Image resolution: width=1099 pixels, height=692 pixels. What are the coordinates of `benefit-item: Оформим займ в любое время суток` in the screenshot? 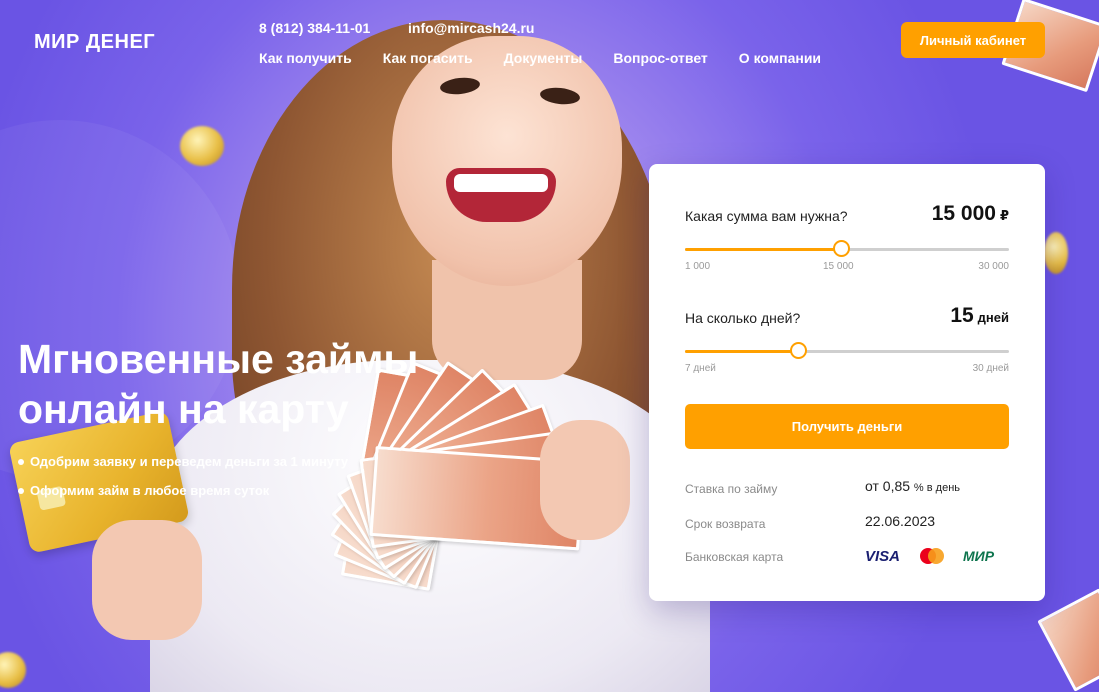 It's located at (183, 490).